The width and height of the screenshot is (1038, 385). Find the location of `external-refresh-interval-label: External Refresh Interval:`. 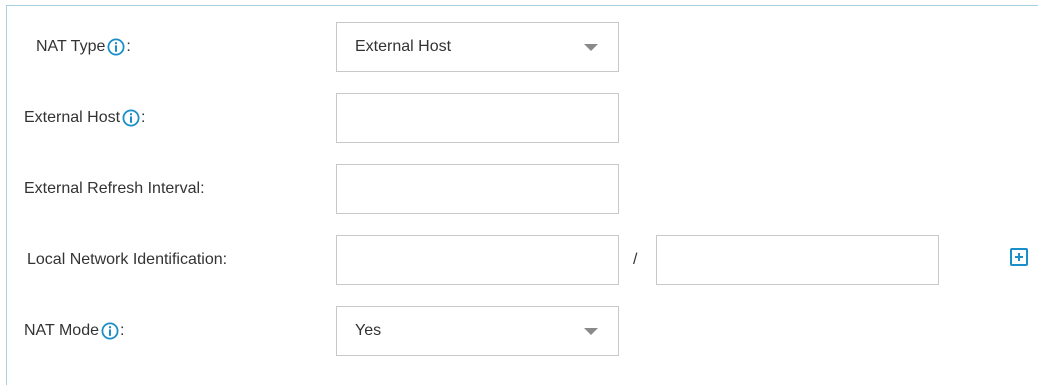

external-refresh-interval-label: External Refresh Interval: is located at coordinates (114, 189).